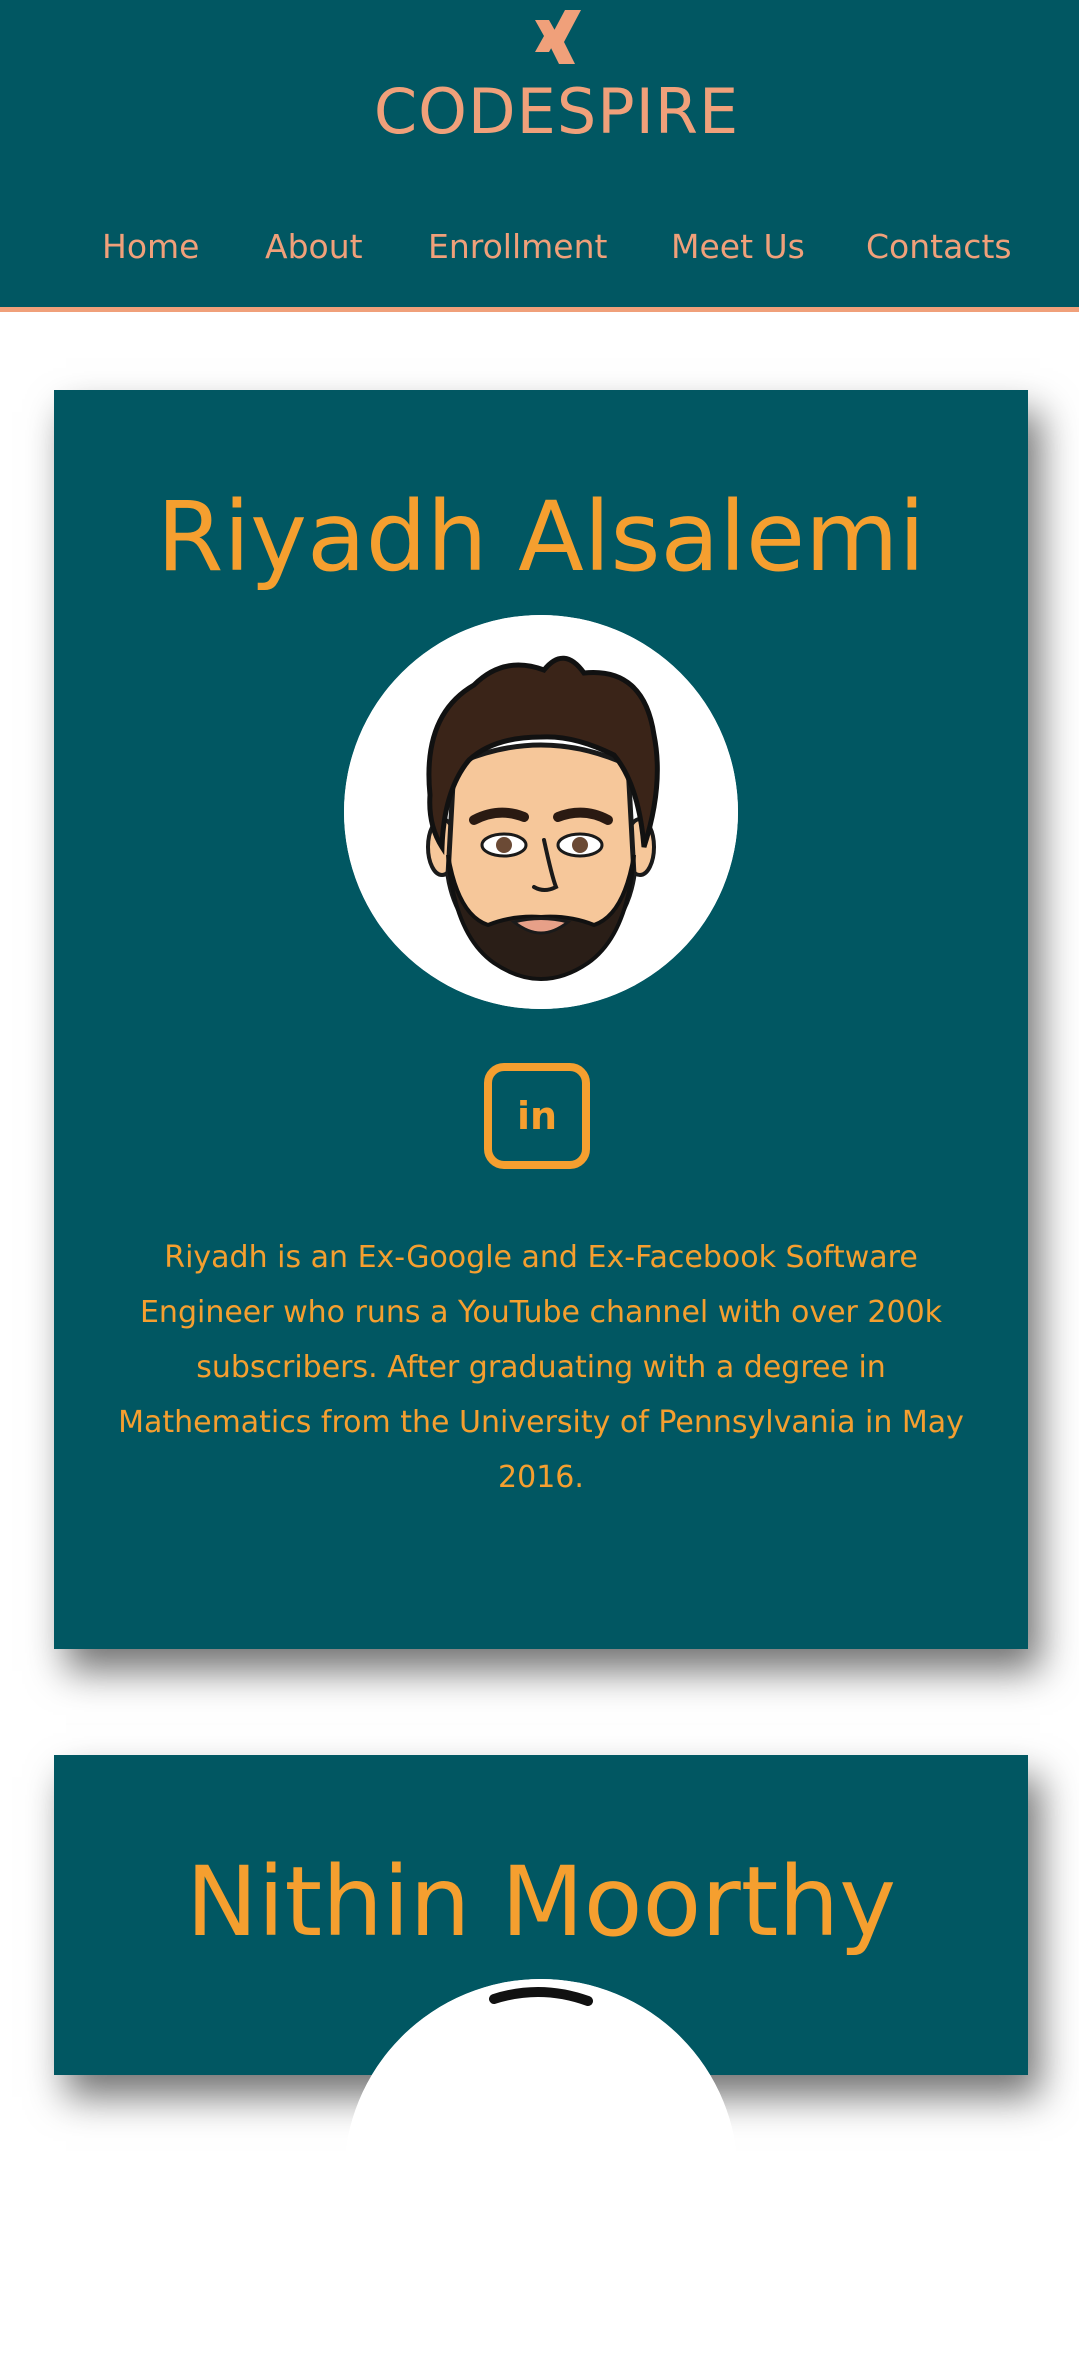 The width and height of the screenshot is (1079, 2373). I want to click on member-name: Nithin Moorthy, so click(541, 1902).